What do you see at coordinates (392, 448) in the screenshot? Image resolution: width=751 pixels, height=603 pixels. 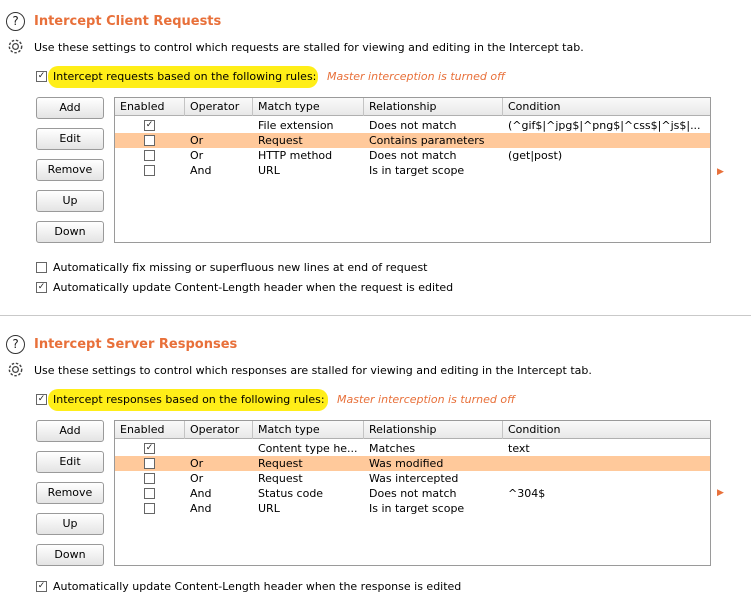 I see `relationship-cell: Matches` at bounding box center [392, 448].